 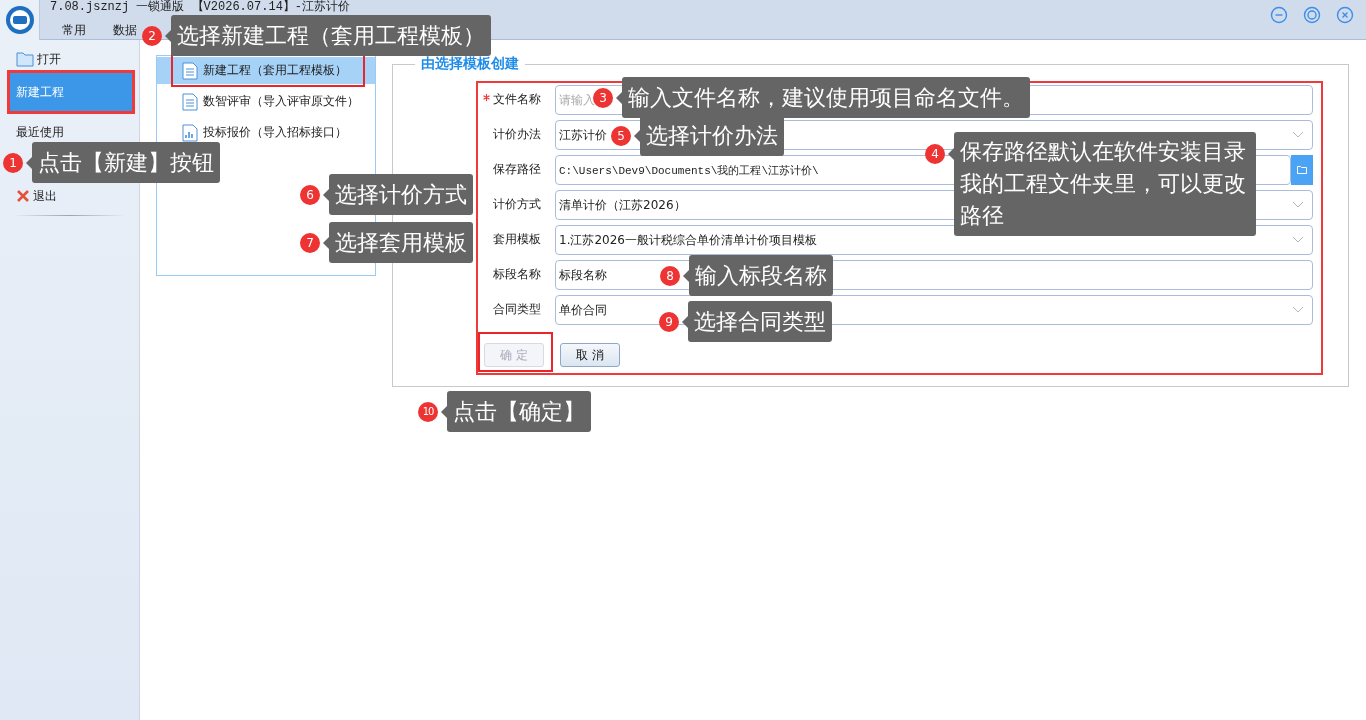 What do you see at coordinates (331, 35) in the screenshot?
I see `callout-tooltip: 选择新建工程（套用工程模板）` at bounding box center [331, 35].